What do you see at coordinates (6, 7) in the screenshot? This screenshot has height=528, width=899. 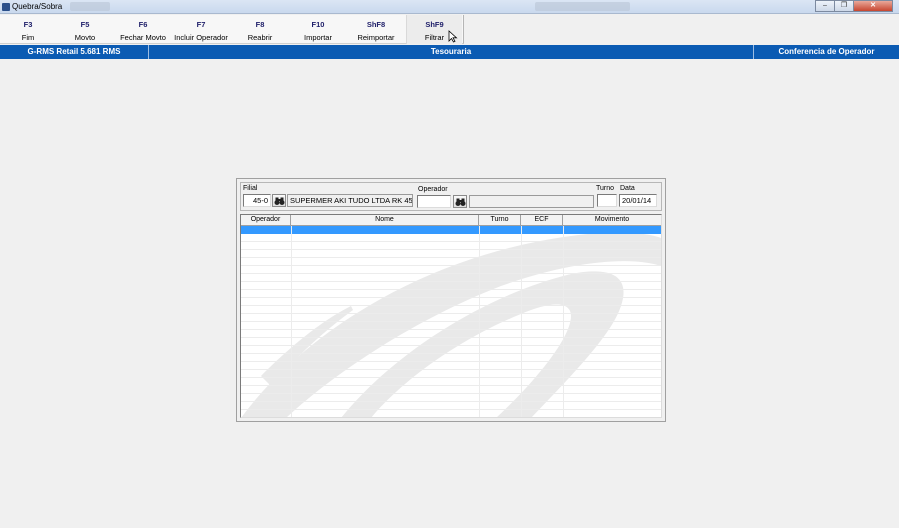 I see `app-icon` at bounding box center [6, 7].